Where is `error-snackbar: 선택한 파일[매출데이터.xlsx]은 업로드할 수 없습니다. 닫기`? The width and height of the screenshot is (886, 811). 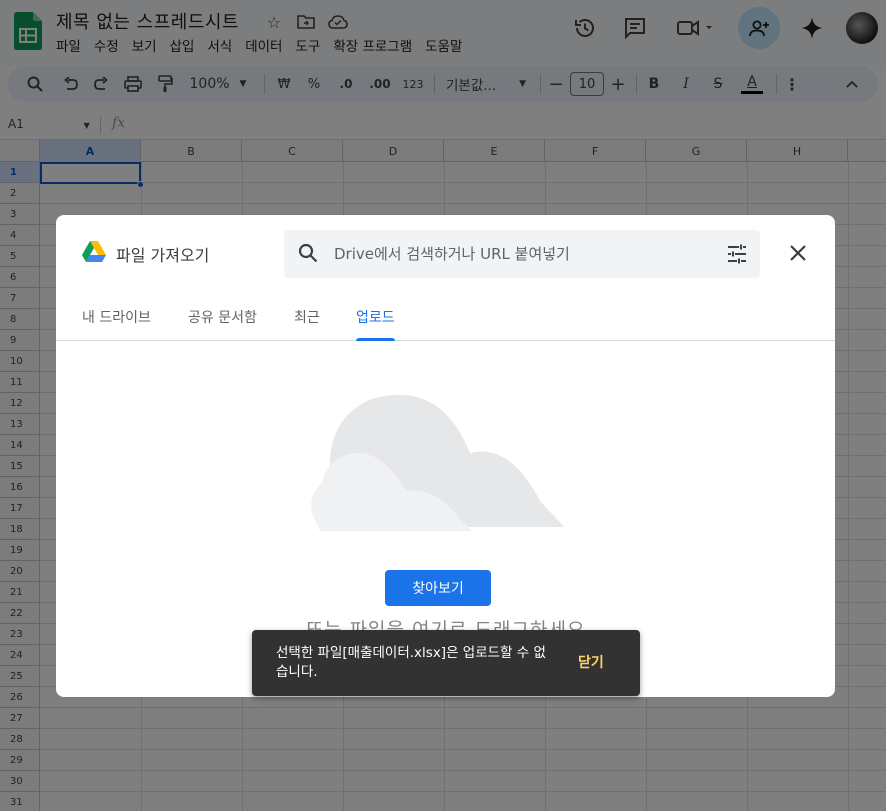 error-snackbar: 선택한 파일[매출데이터.xlsx]은 업로드할 수 없습니다. 닫기 is located at coordinates (446, 663).